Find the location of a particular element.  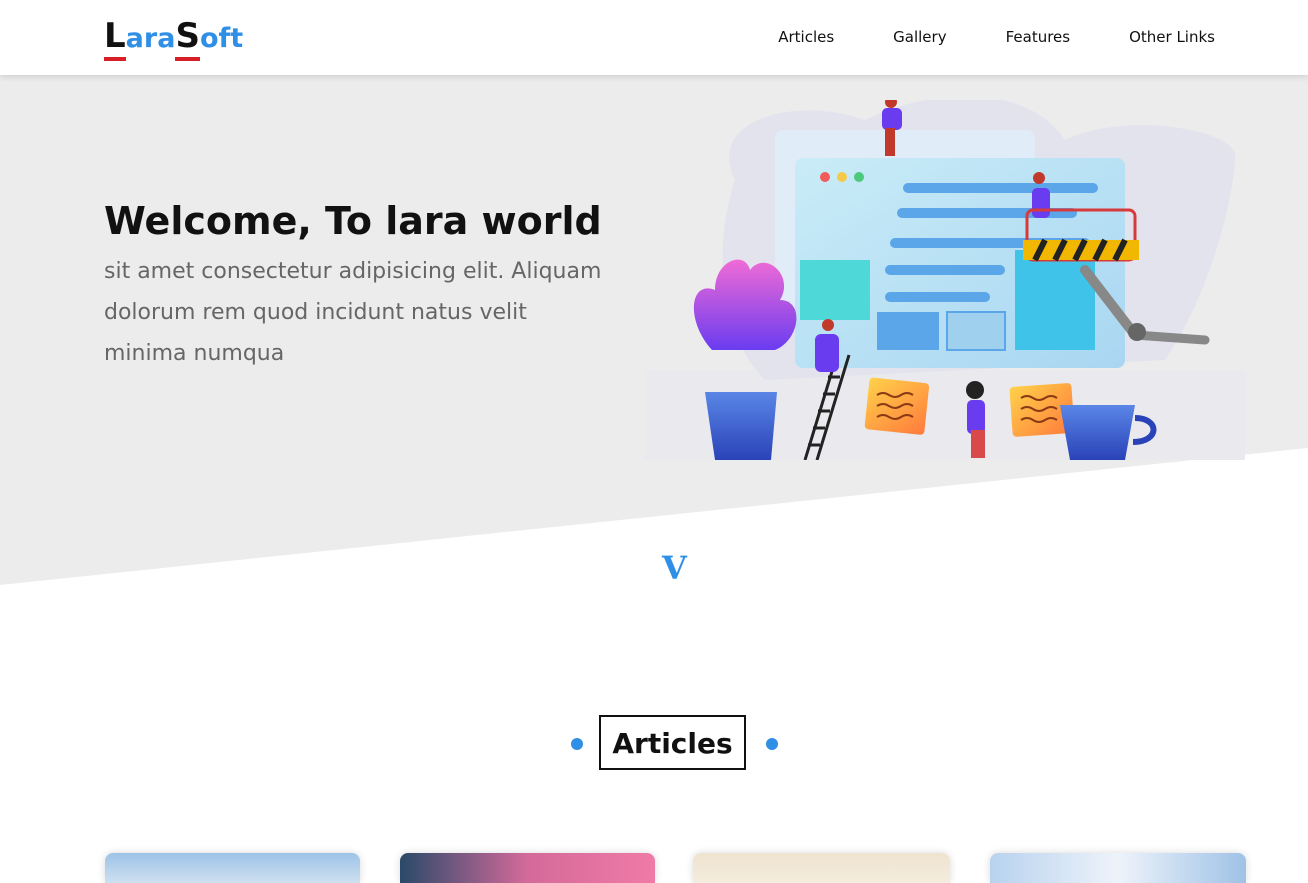

nav-link-features: Features is located at coordinates (1038, 37).